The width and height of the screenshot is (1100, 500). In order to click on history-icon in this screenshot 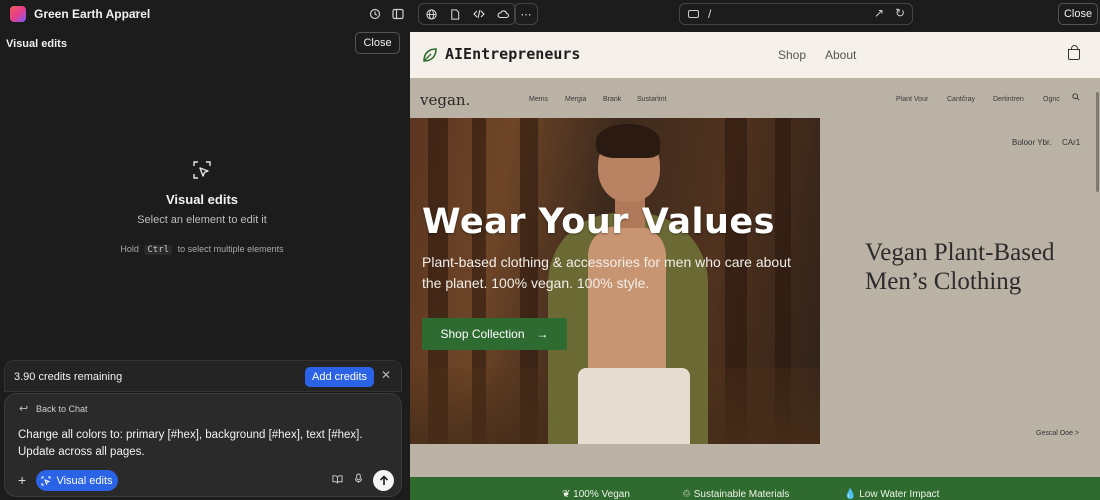, I will do `click(375, 14)`.